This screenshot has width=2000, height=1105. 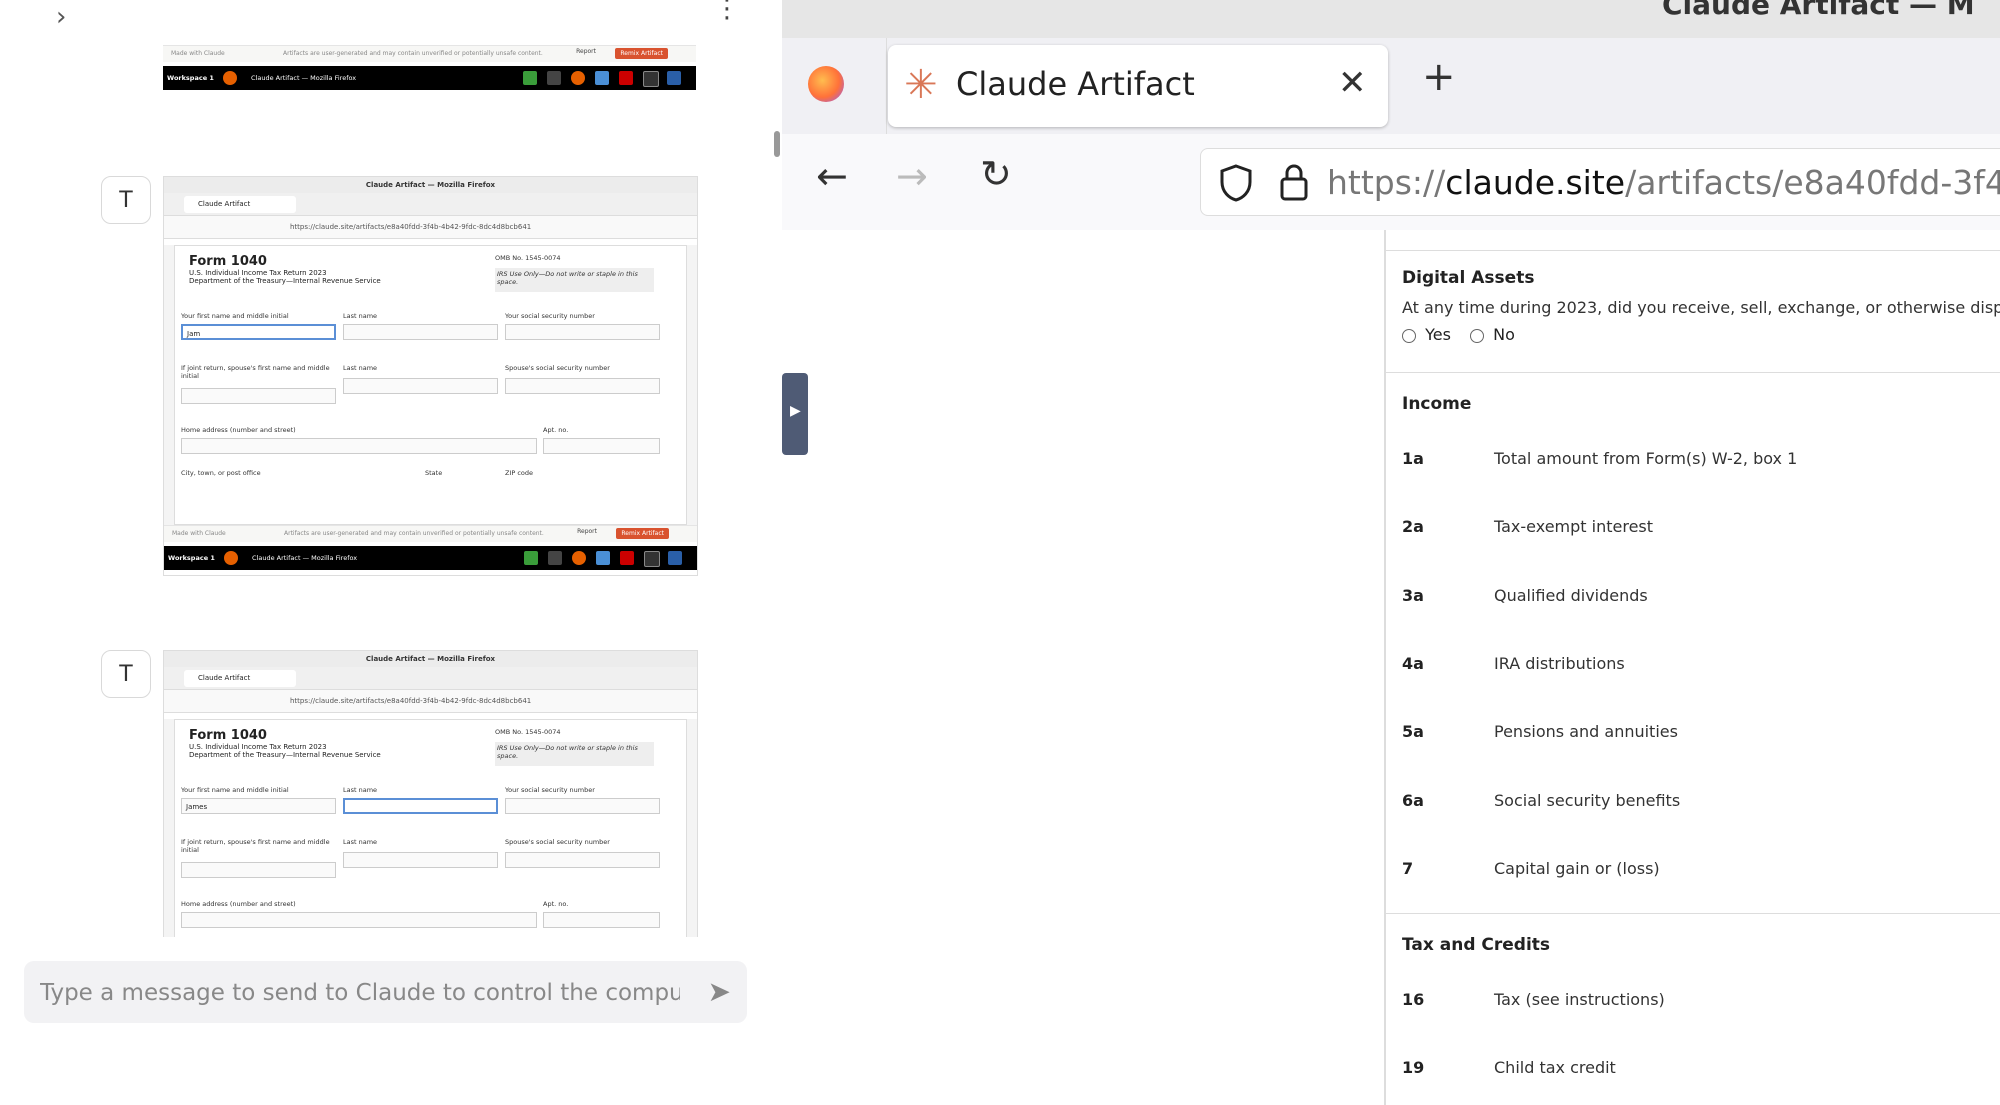 What do you see at coordinates (556, 430) in the screenshot?
I see `label-apt: Apt. no.` at bounding box center [556, 430].